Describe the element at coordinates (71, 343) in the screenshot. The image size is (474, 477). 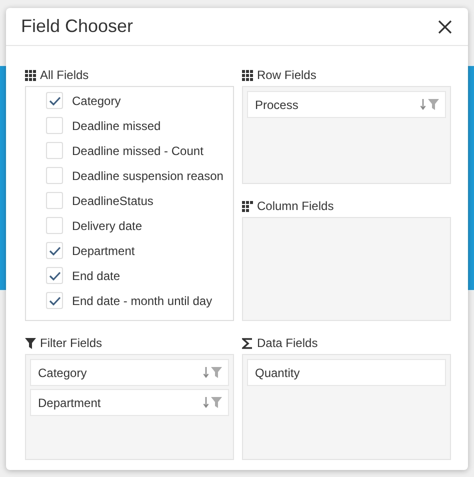
I see `section-label: Filter Fields` at that location.